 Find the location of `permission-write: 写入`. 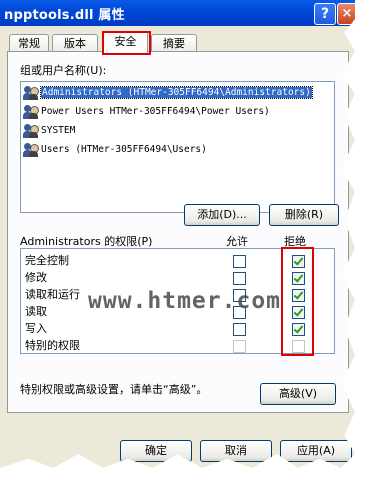

permission-write: 写入 is located at coordinates (36, 328).